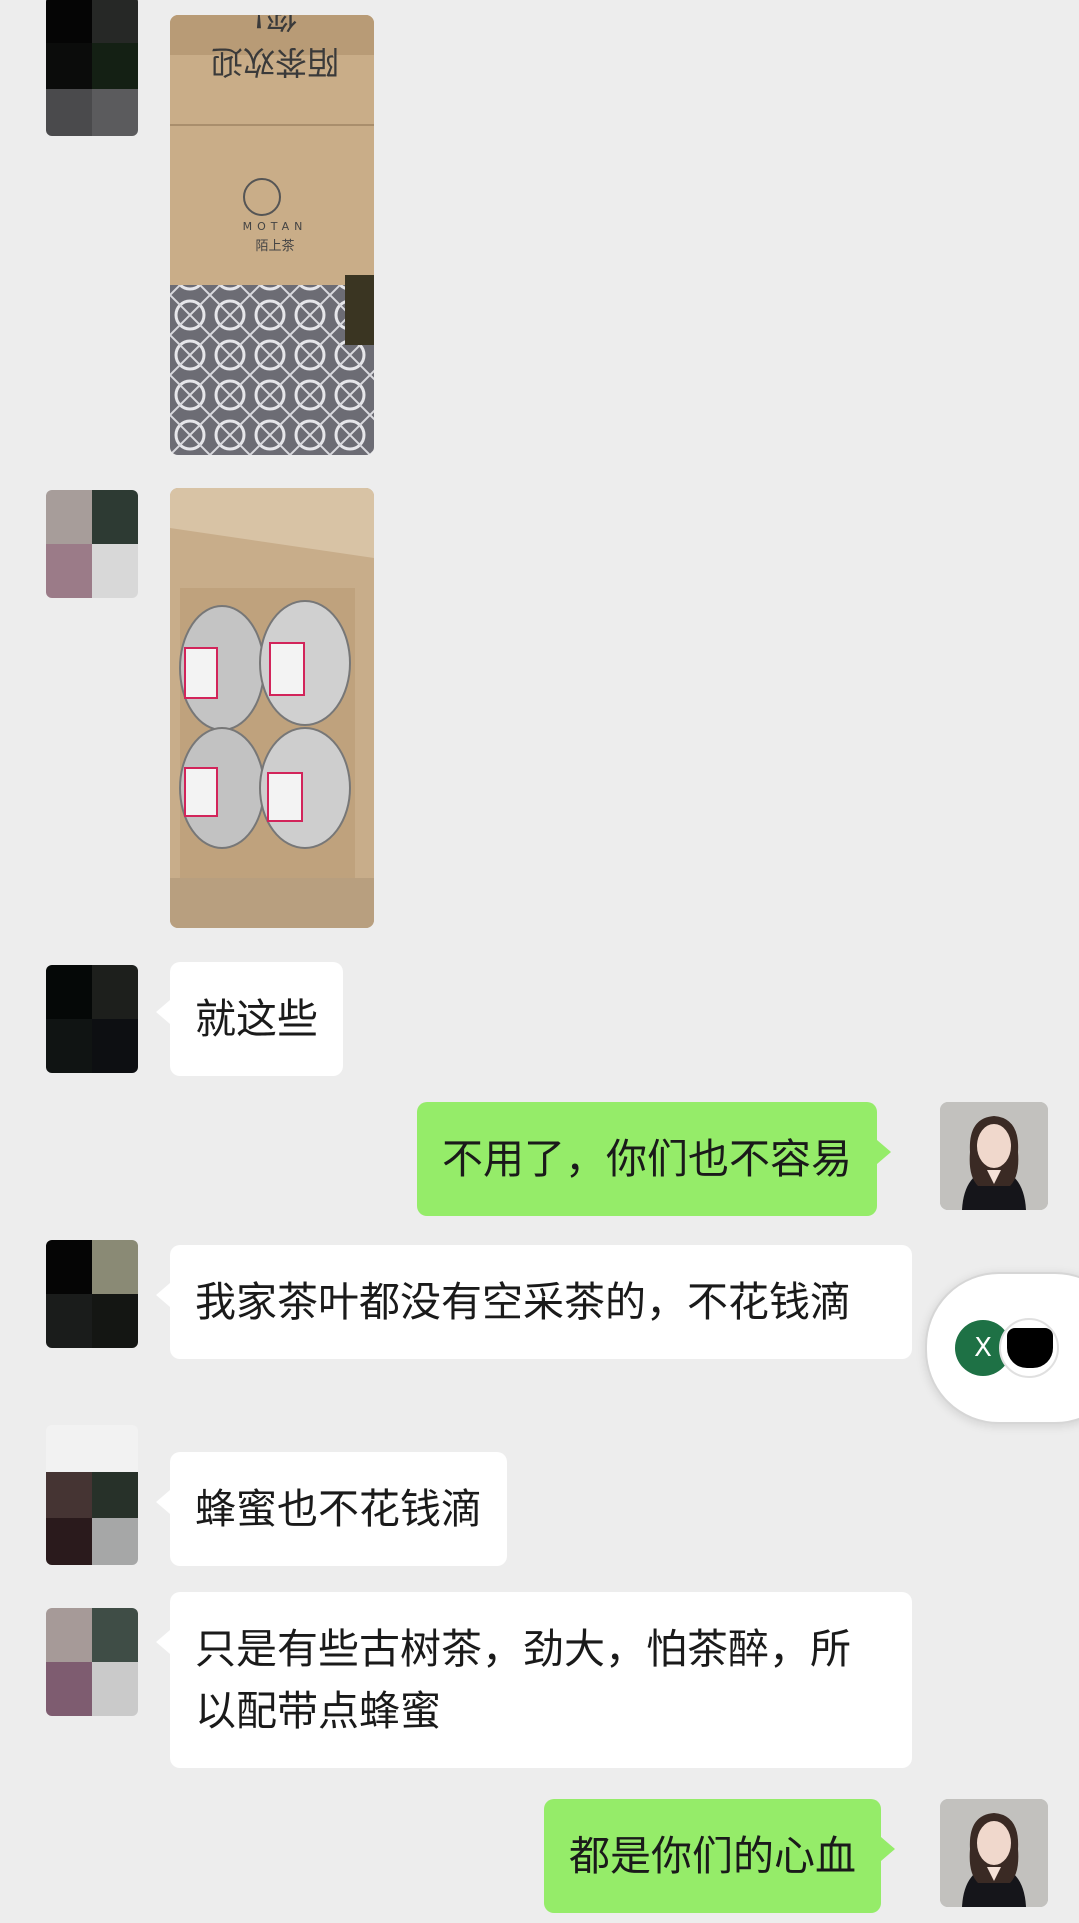  I want to click on chat-image-box-open, so click(272, 708).